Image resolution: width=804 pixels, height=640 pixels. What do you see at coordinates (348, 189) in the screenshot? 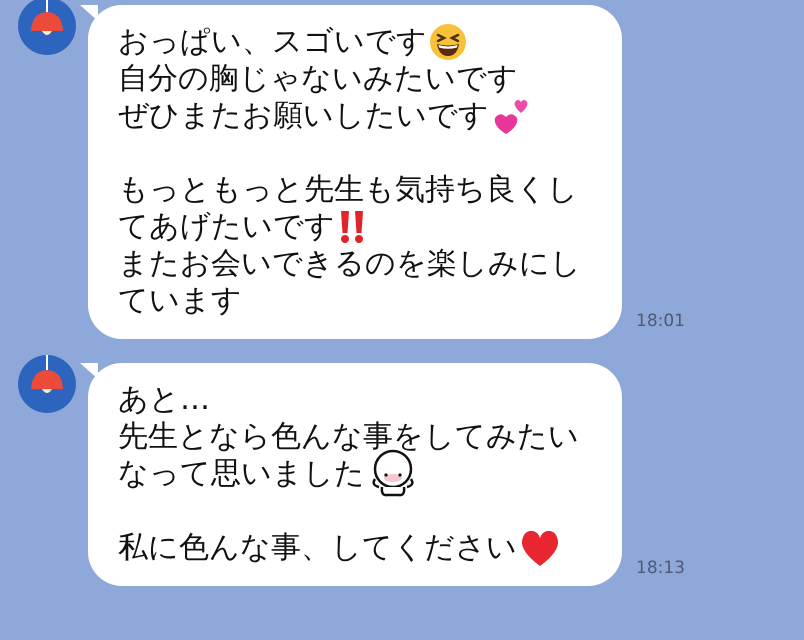
I see `message-text: もっともっと先生も気持ち良くし` at bounding box center [348, 189].